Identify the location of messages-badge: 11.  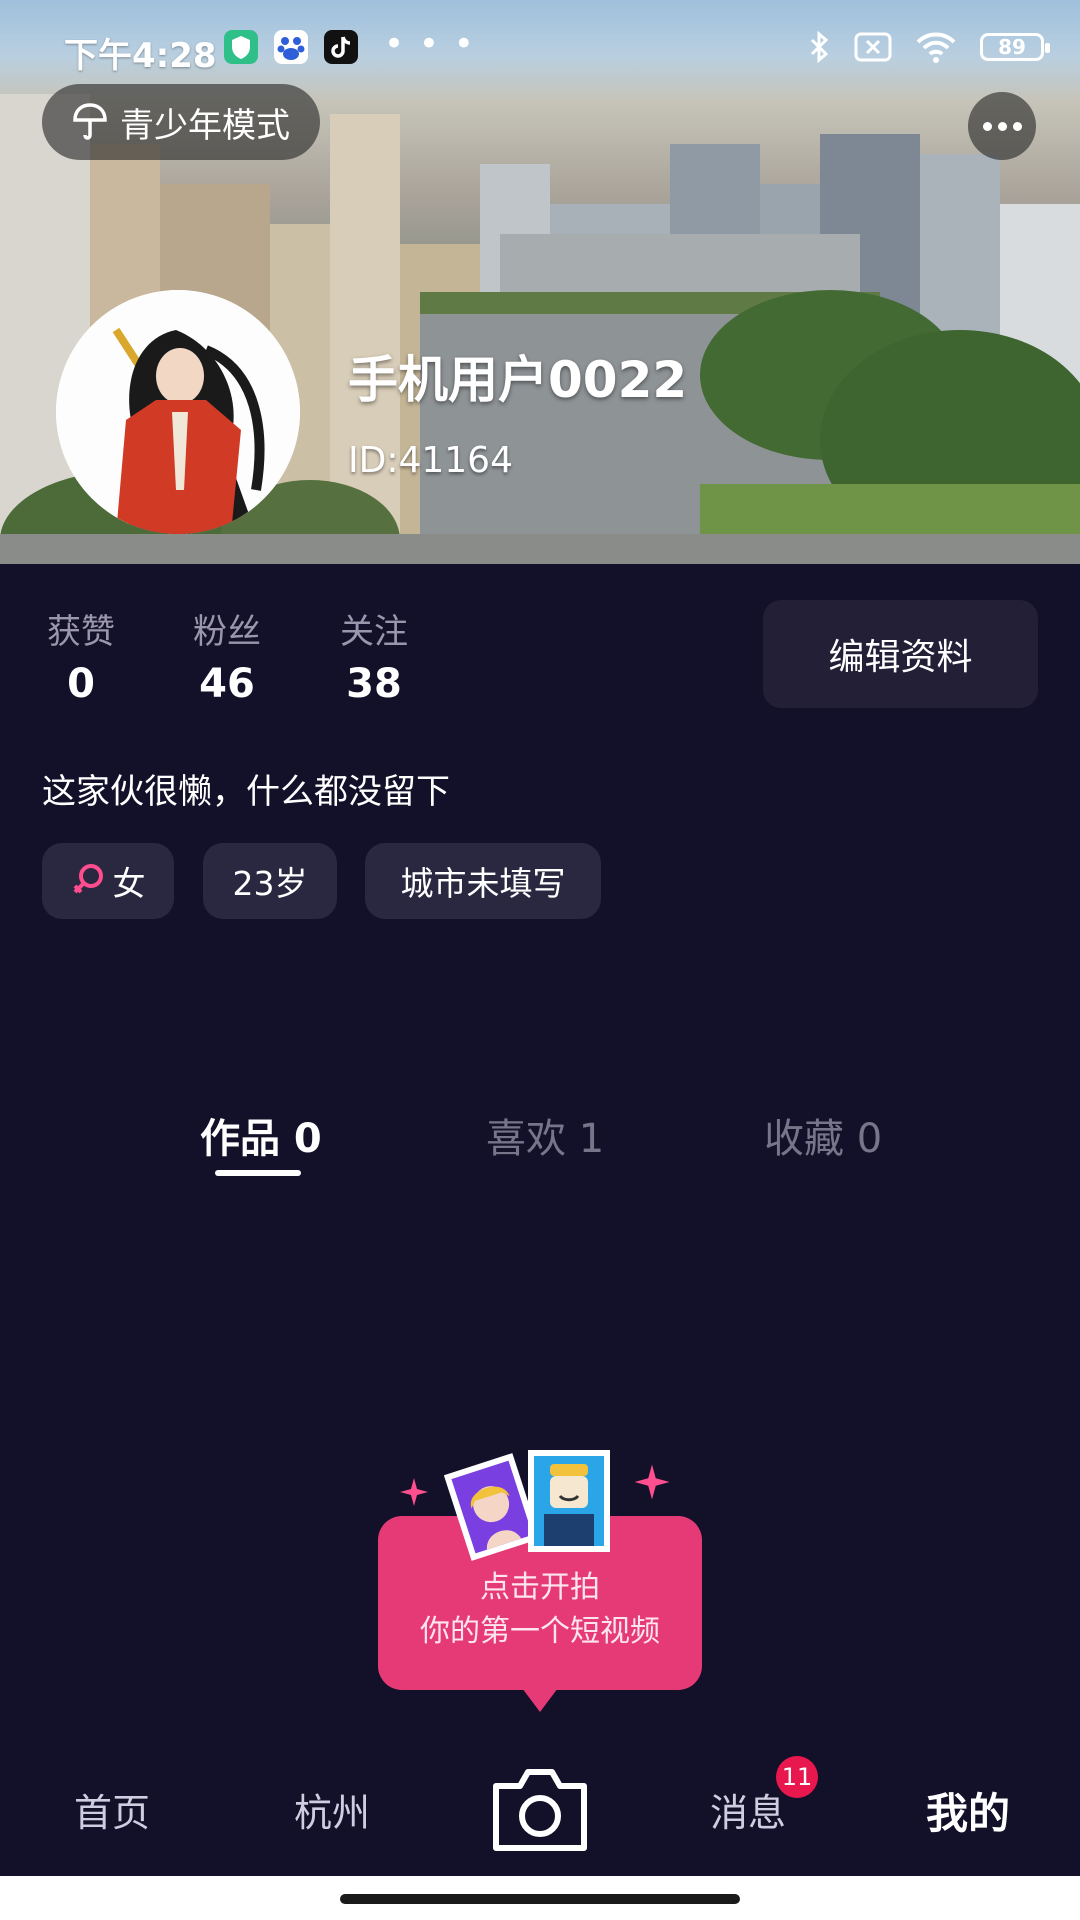
(797, 1777).